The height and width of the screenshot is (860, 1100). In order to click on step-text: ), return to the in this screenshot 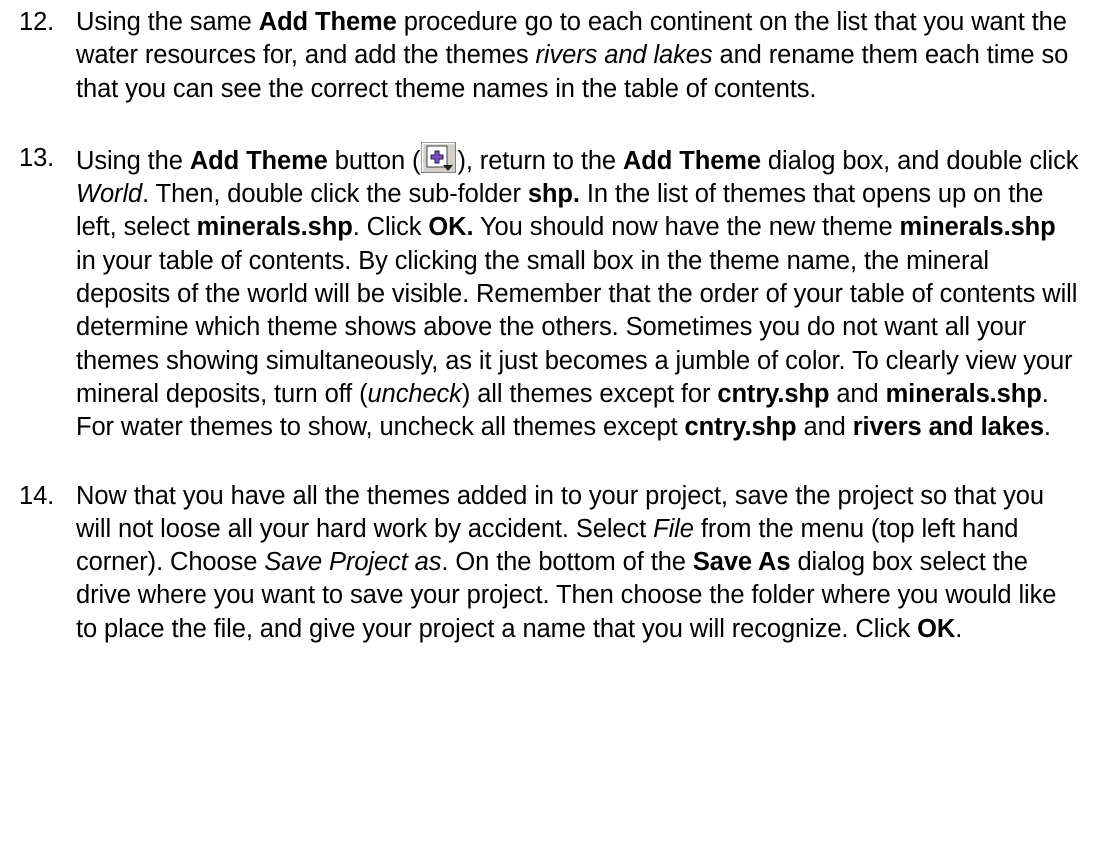, I will do `click(540, 160)`.